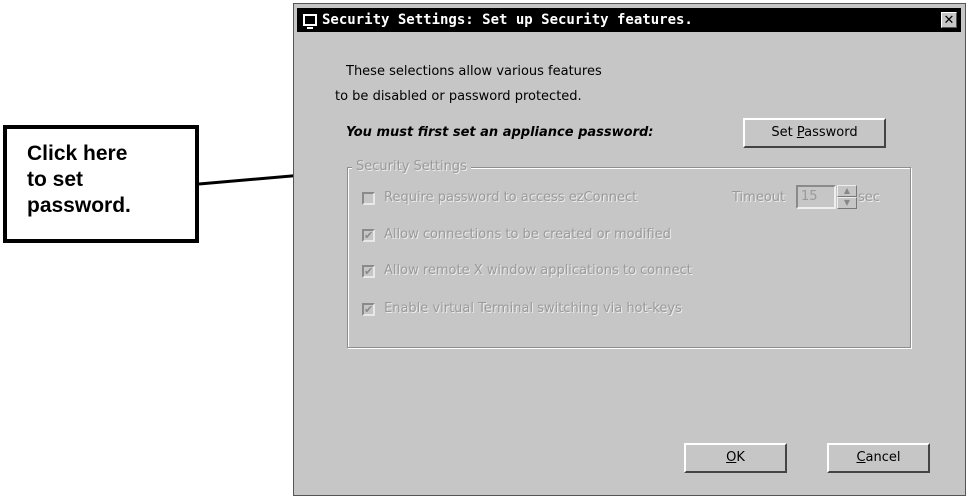 Image resolution: width=969 pixels, height=498 pixels. I want to click on checkbox-allow-remote-x: ✔, so click(368, 271).